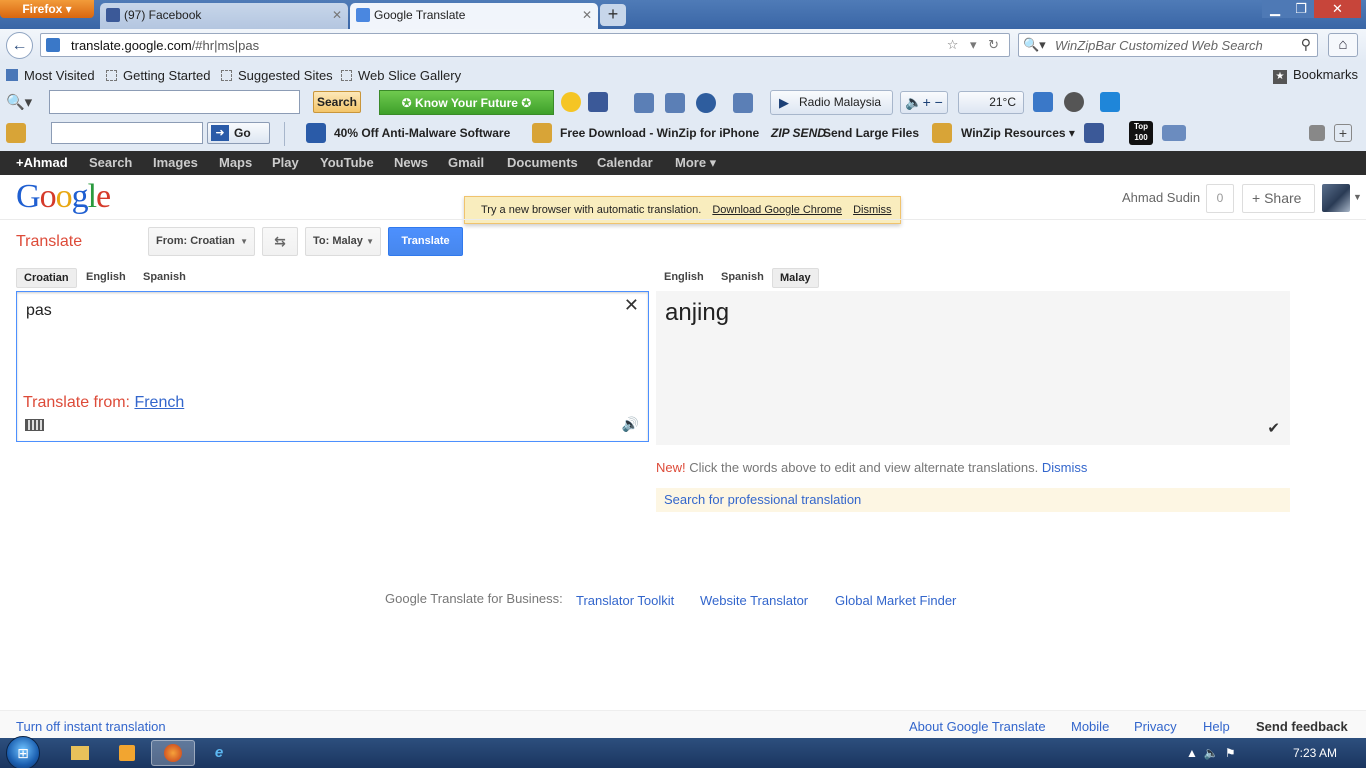  What do you see at coordinates (19, 102) in the screenshot?
I see `search-icon: 🔍▾` at bounding box center [19, 102].